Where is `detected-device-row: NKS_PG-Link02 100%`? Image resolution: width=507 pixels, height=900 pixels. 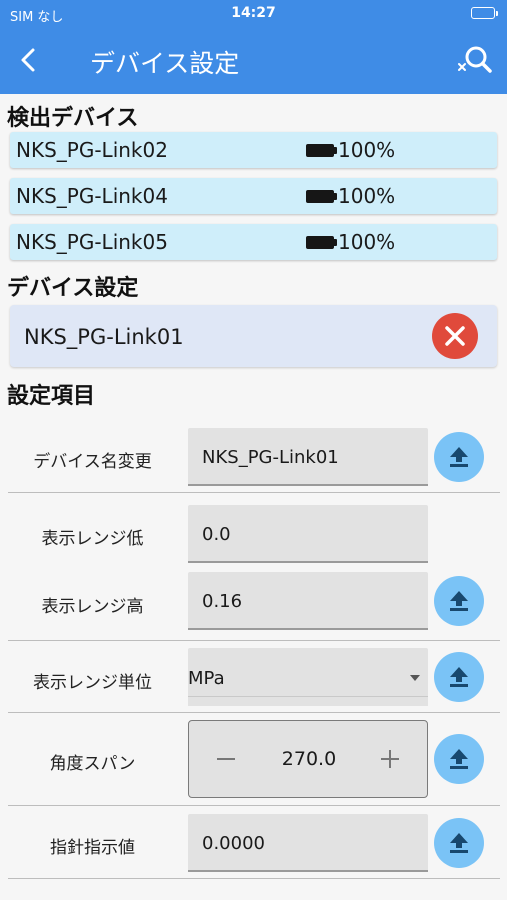 detected-device-row: NKS_PG-Link02 100% is located at coordinates (253, 150).